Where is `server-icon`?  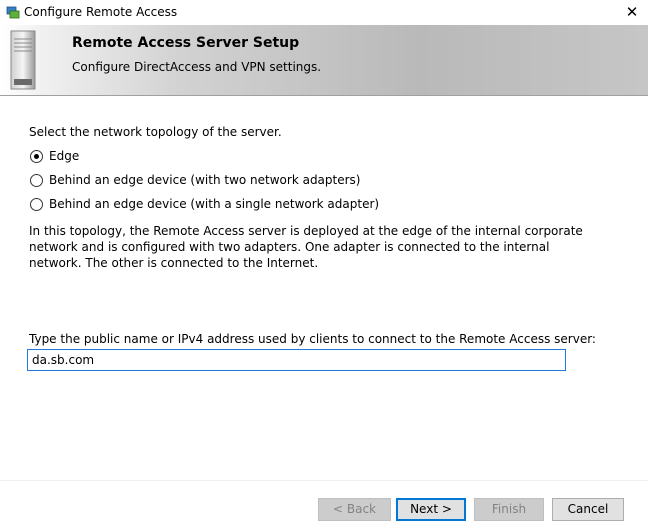 server-icon is located at coordinates (23, 60).